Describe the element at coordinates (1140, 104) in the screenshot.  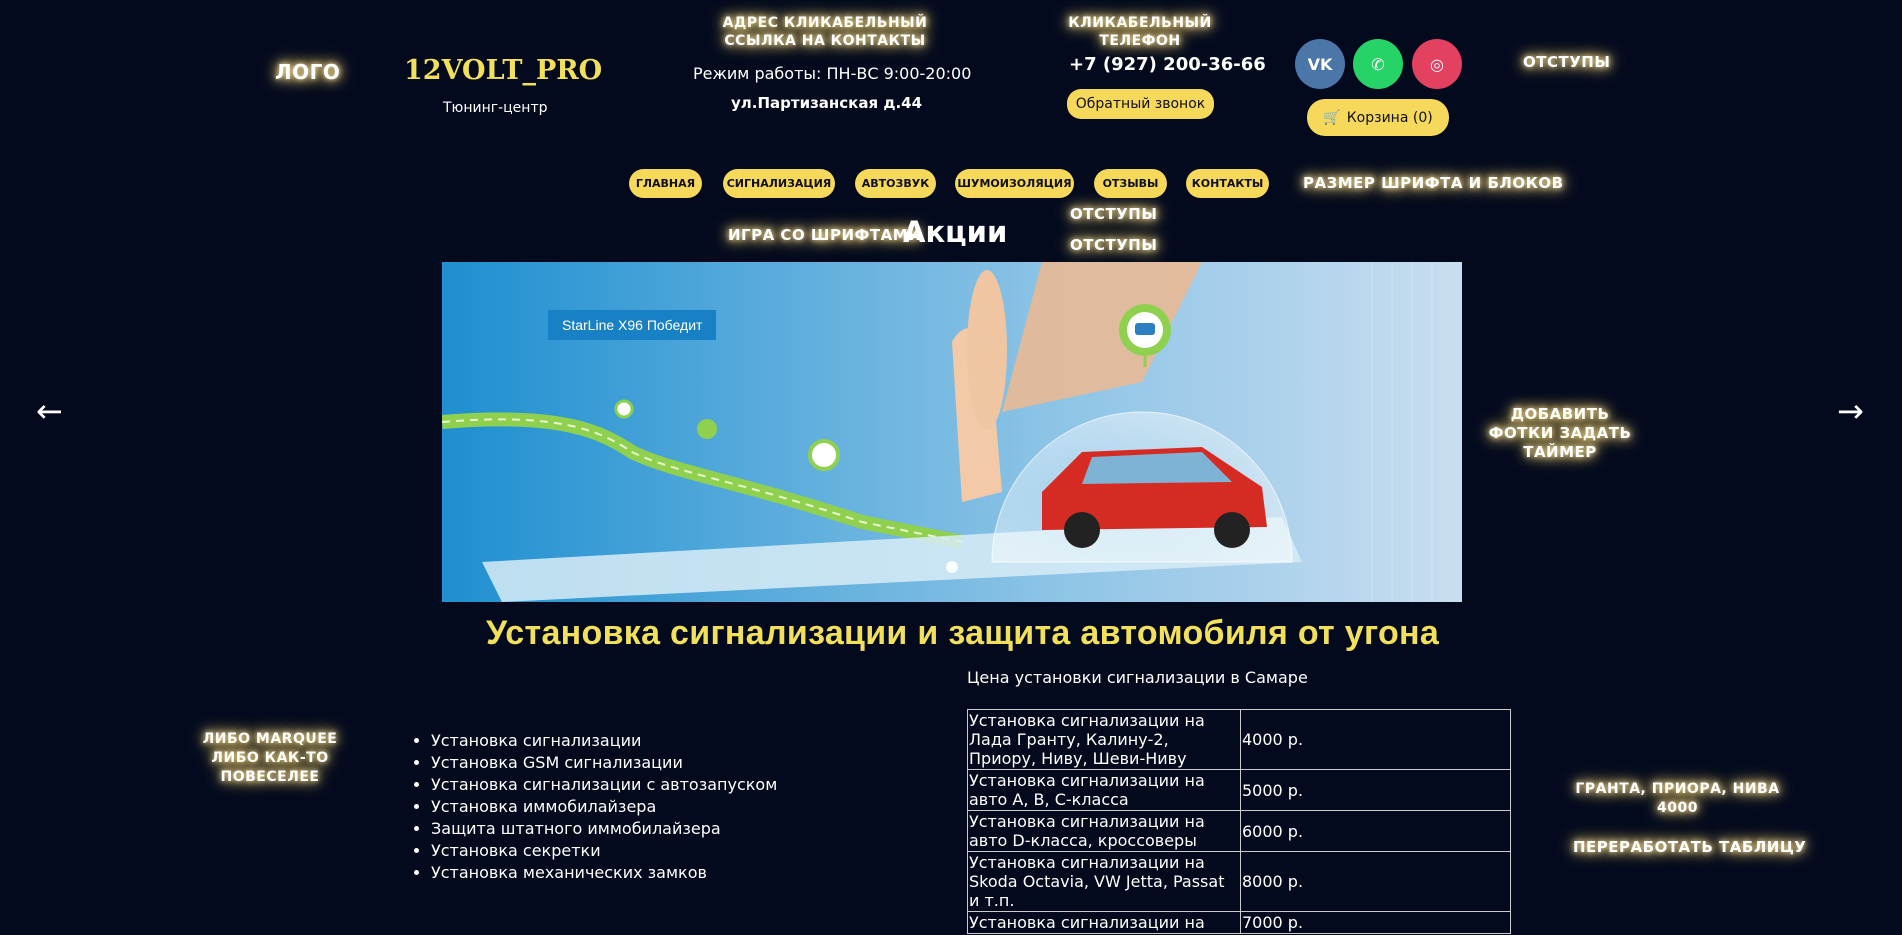
I see `callback-button: Обратный звонок` at that location.